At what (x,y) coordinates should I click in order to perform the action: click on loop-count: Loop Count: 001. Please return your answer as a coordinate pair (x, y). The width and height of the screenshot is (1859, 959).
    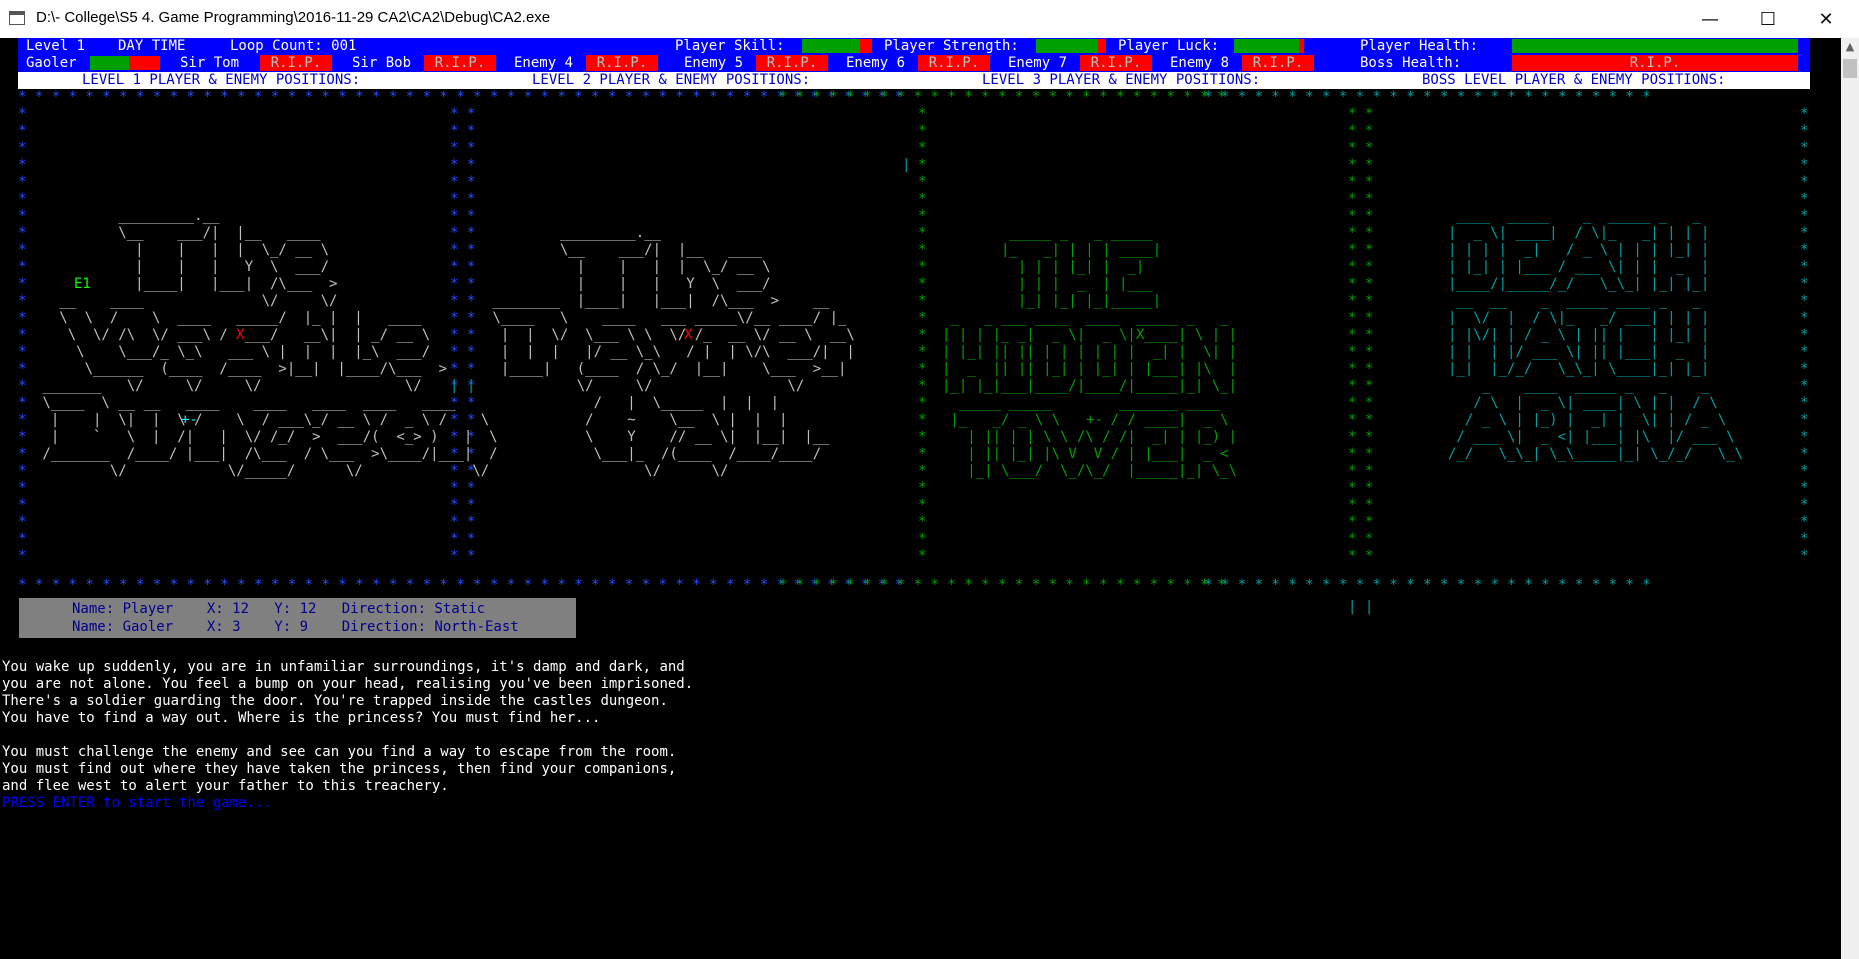
    Looking at the image, I should click on (293, 46).